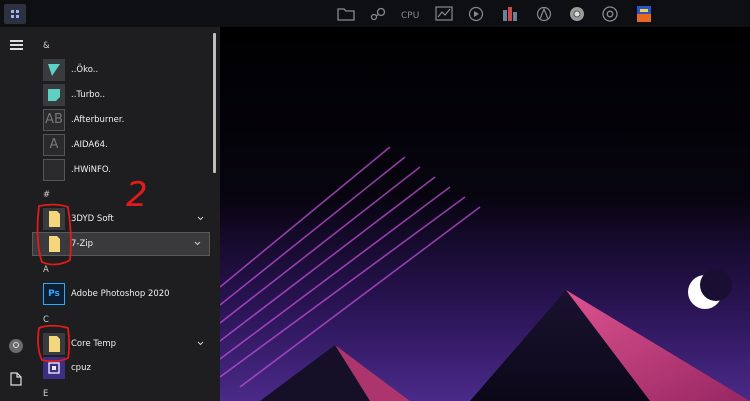 The image size is (750, 401). I want to click on hamburger-menu-icon, so click(16, 45).